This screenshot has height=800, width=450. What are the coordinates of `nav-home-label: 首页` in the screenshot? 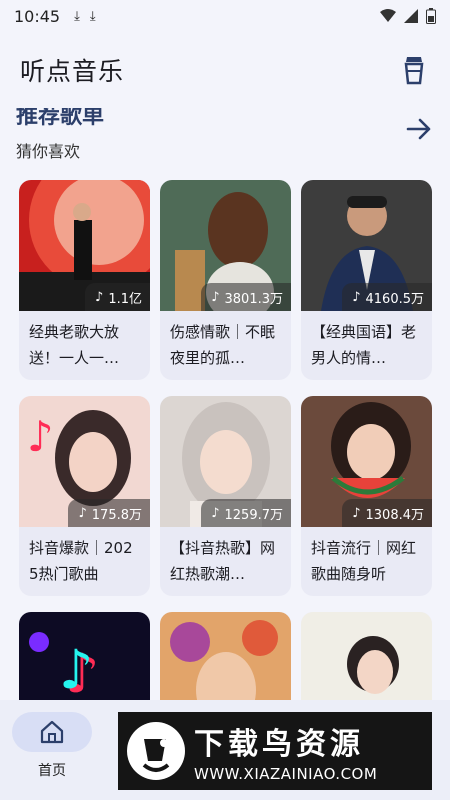 It's located at (52, 771).